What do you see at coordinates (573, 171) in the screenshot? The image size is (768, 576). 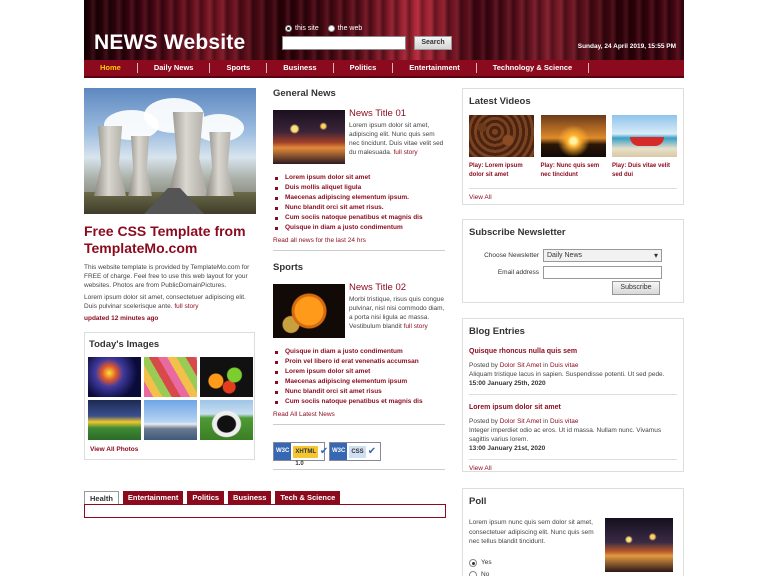 I see `video-label: Play: Nunc quis sem nec tincidunt` at bounding box center [573, 171].